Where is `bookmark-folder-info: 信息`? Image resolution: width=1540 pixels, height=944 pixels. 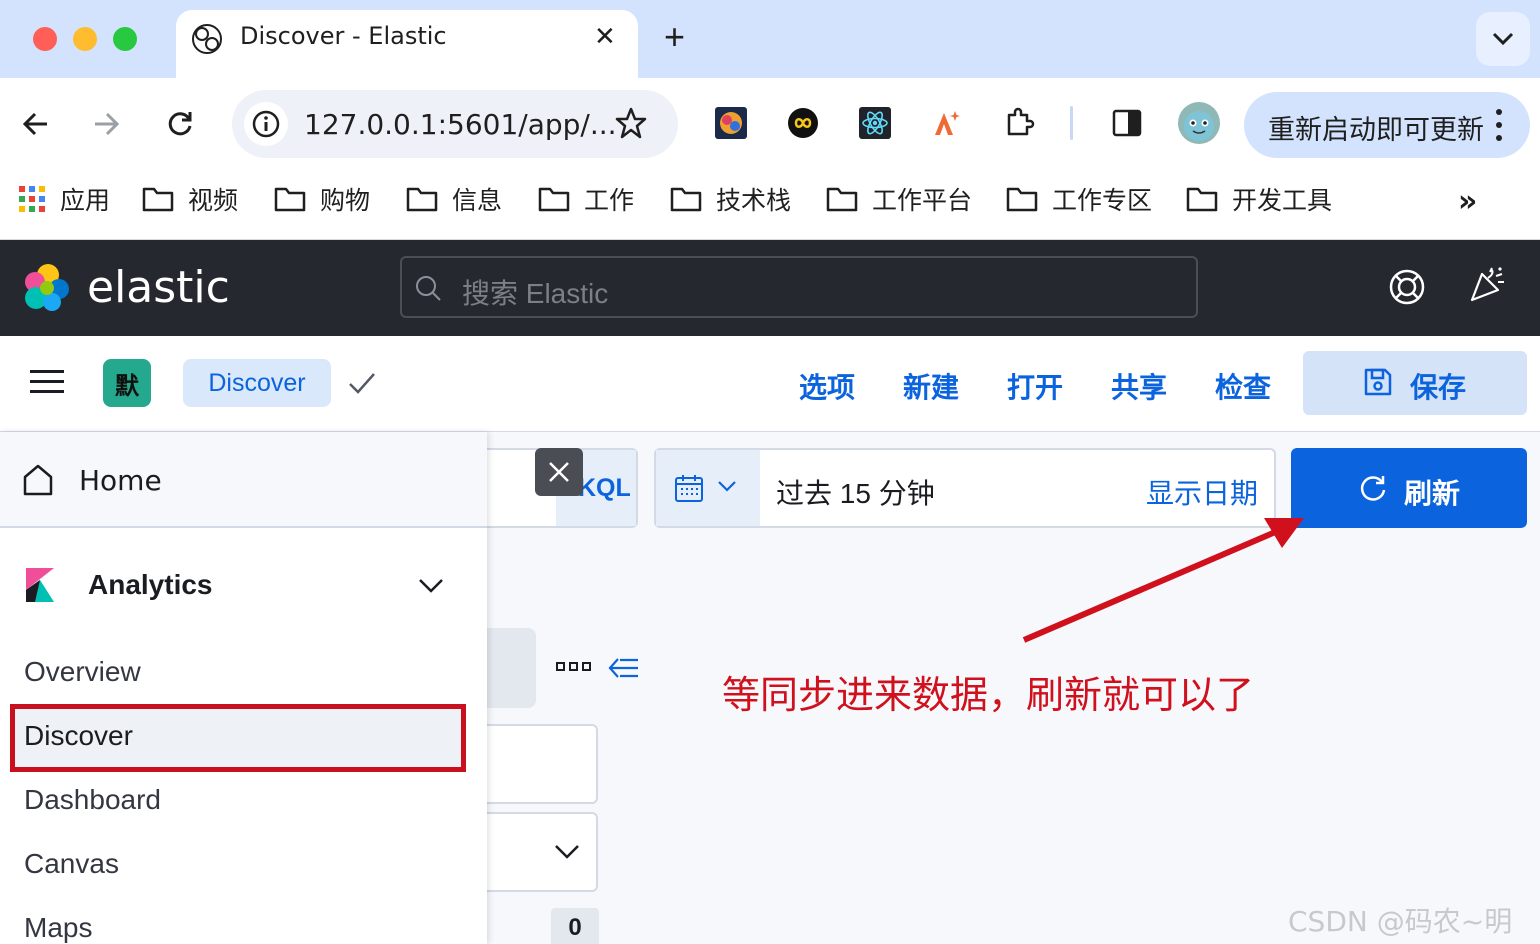 bookmark-folder-info: 信息 is located at coordinates (454, 199).